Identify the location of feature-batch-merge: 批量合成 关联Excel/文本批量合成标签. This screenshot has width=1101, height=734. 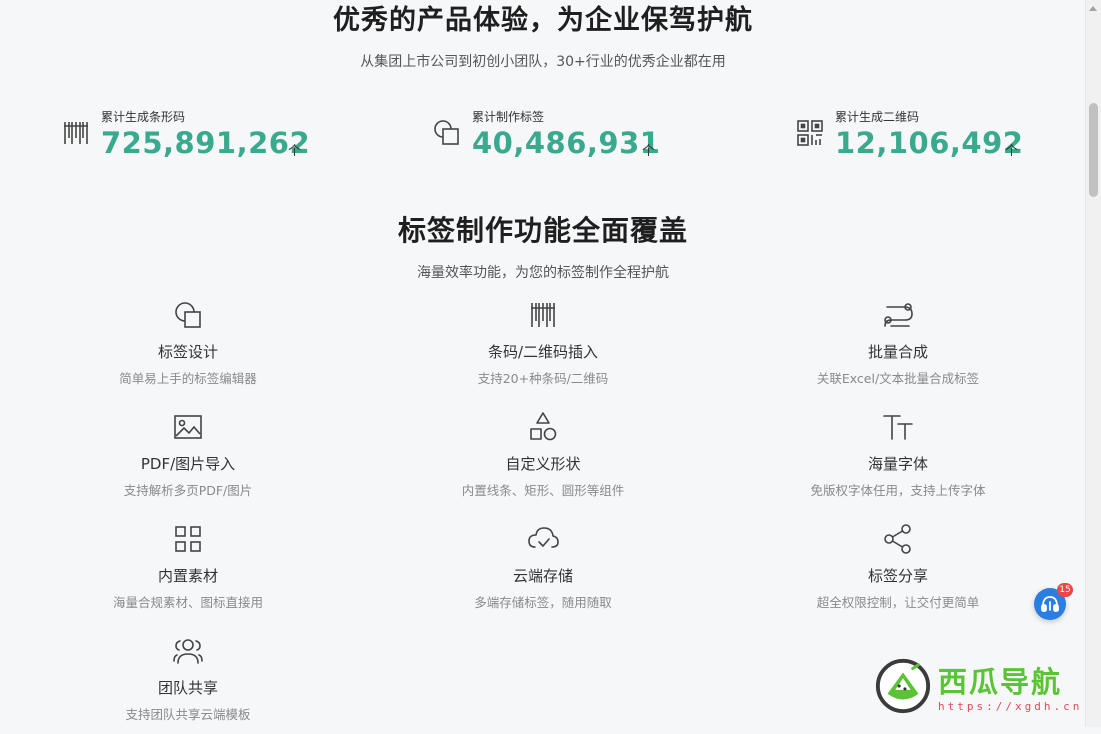
(898, 348).